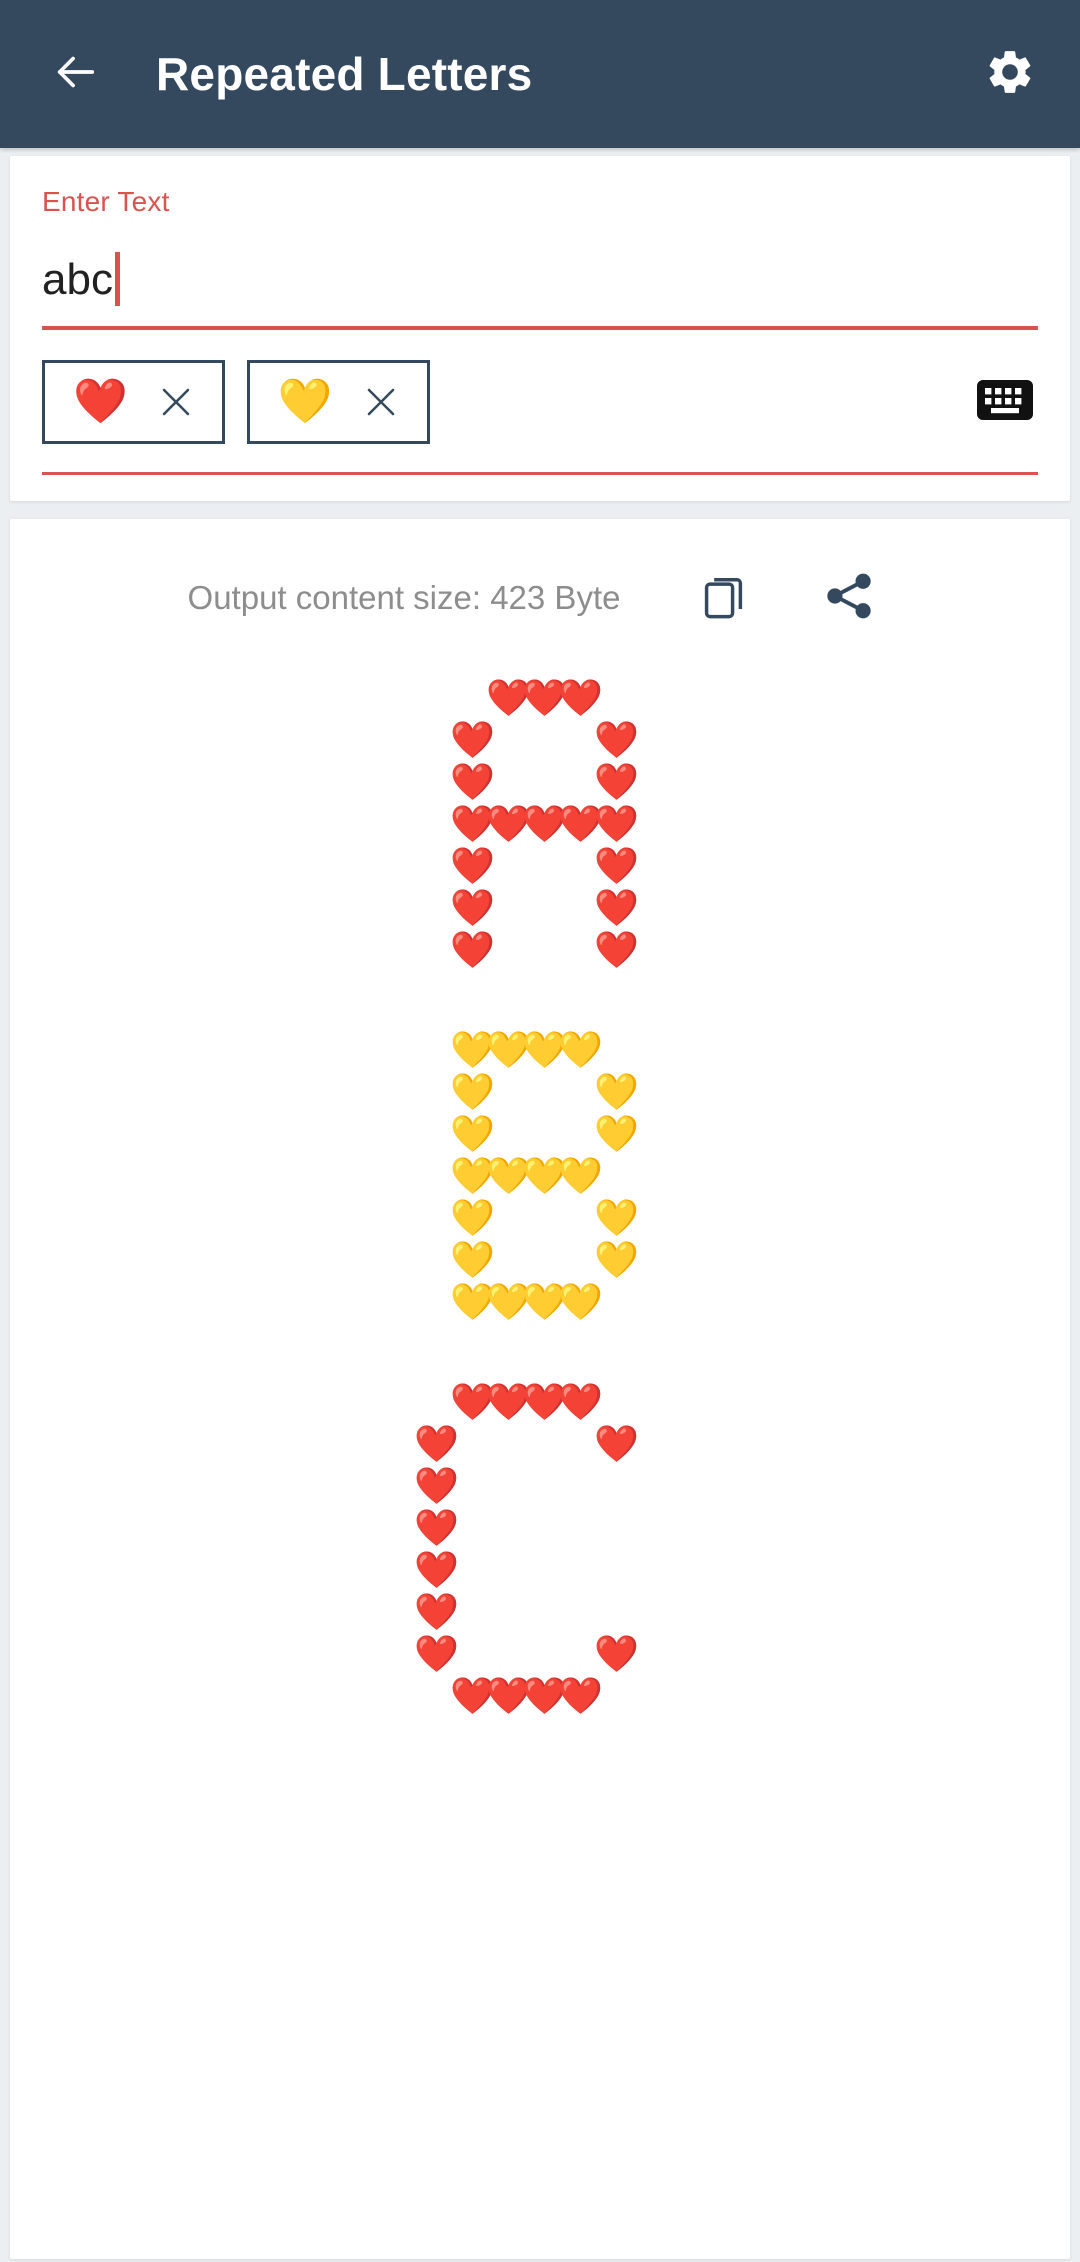 The height and width of the screenshot is (2262, 1080). What do you see at coordinates (176, 402) in the screenshot?
I see `remove-red-heart-button` at bounding box center [176, 402].